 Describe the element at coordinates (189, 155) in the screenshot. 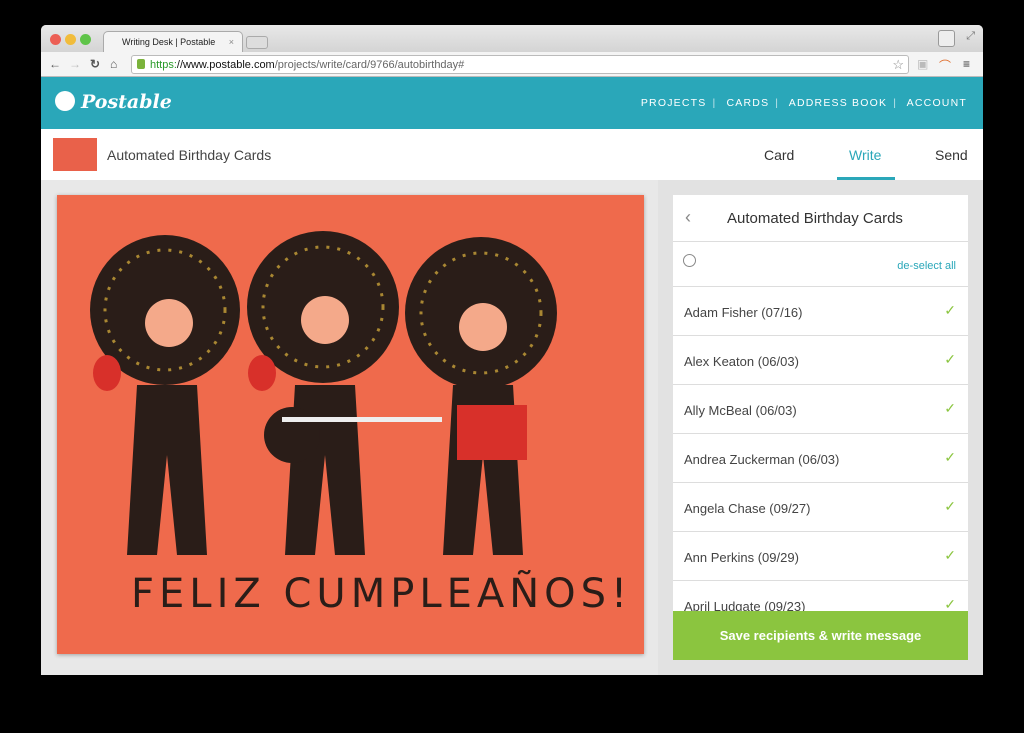

I see `project-title: Automated Birthday Cards` at that location.